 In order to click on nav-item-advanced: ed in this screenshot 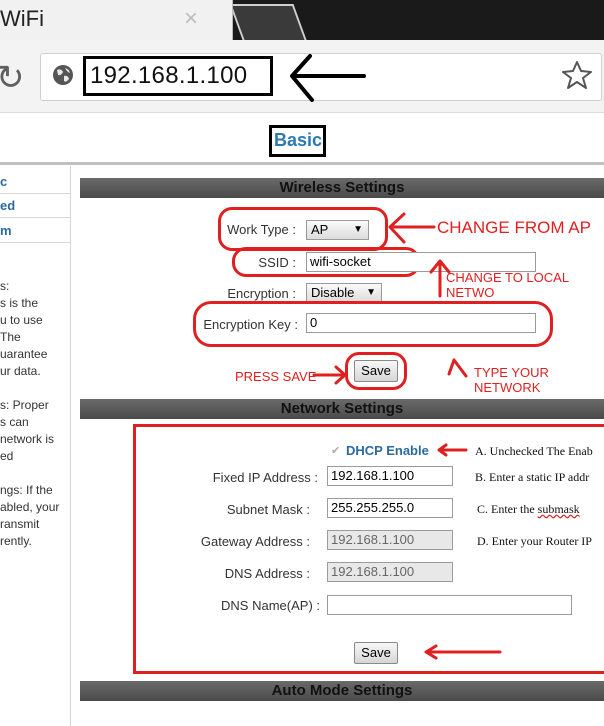, I will do `click(7, 205)`.